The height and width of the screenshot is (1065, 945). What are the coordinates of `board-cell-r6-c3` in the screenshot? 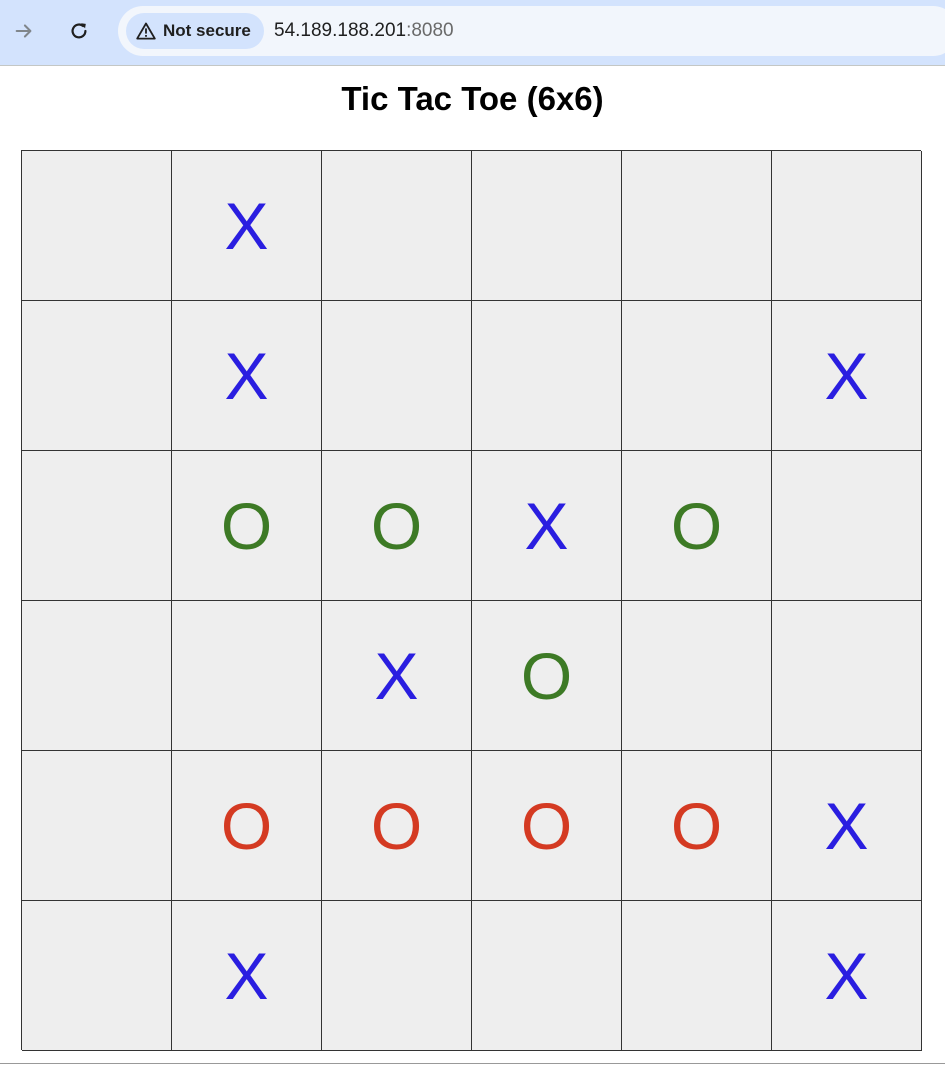 It's located at (397, 976).